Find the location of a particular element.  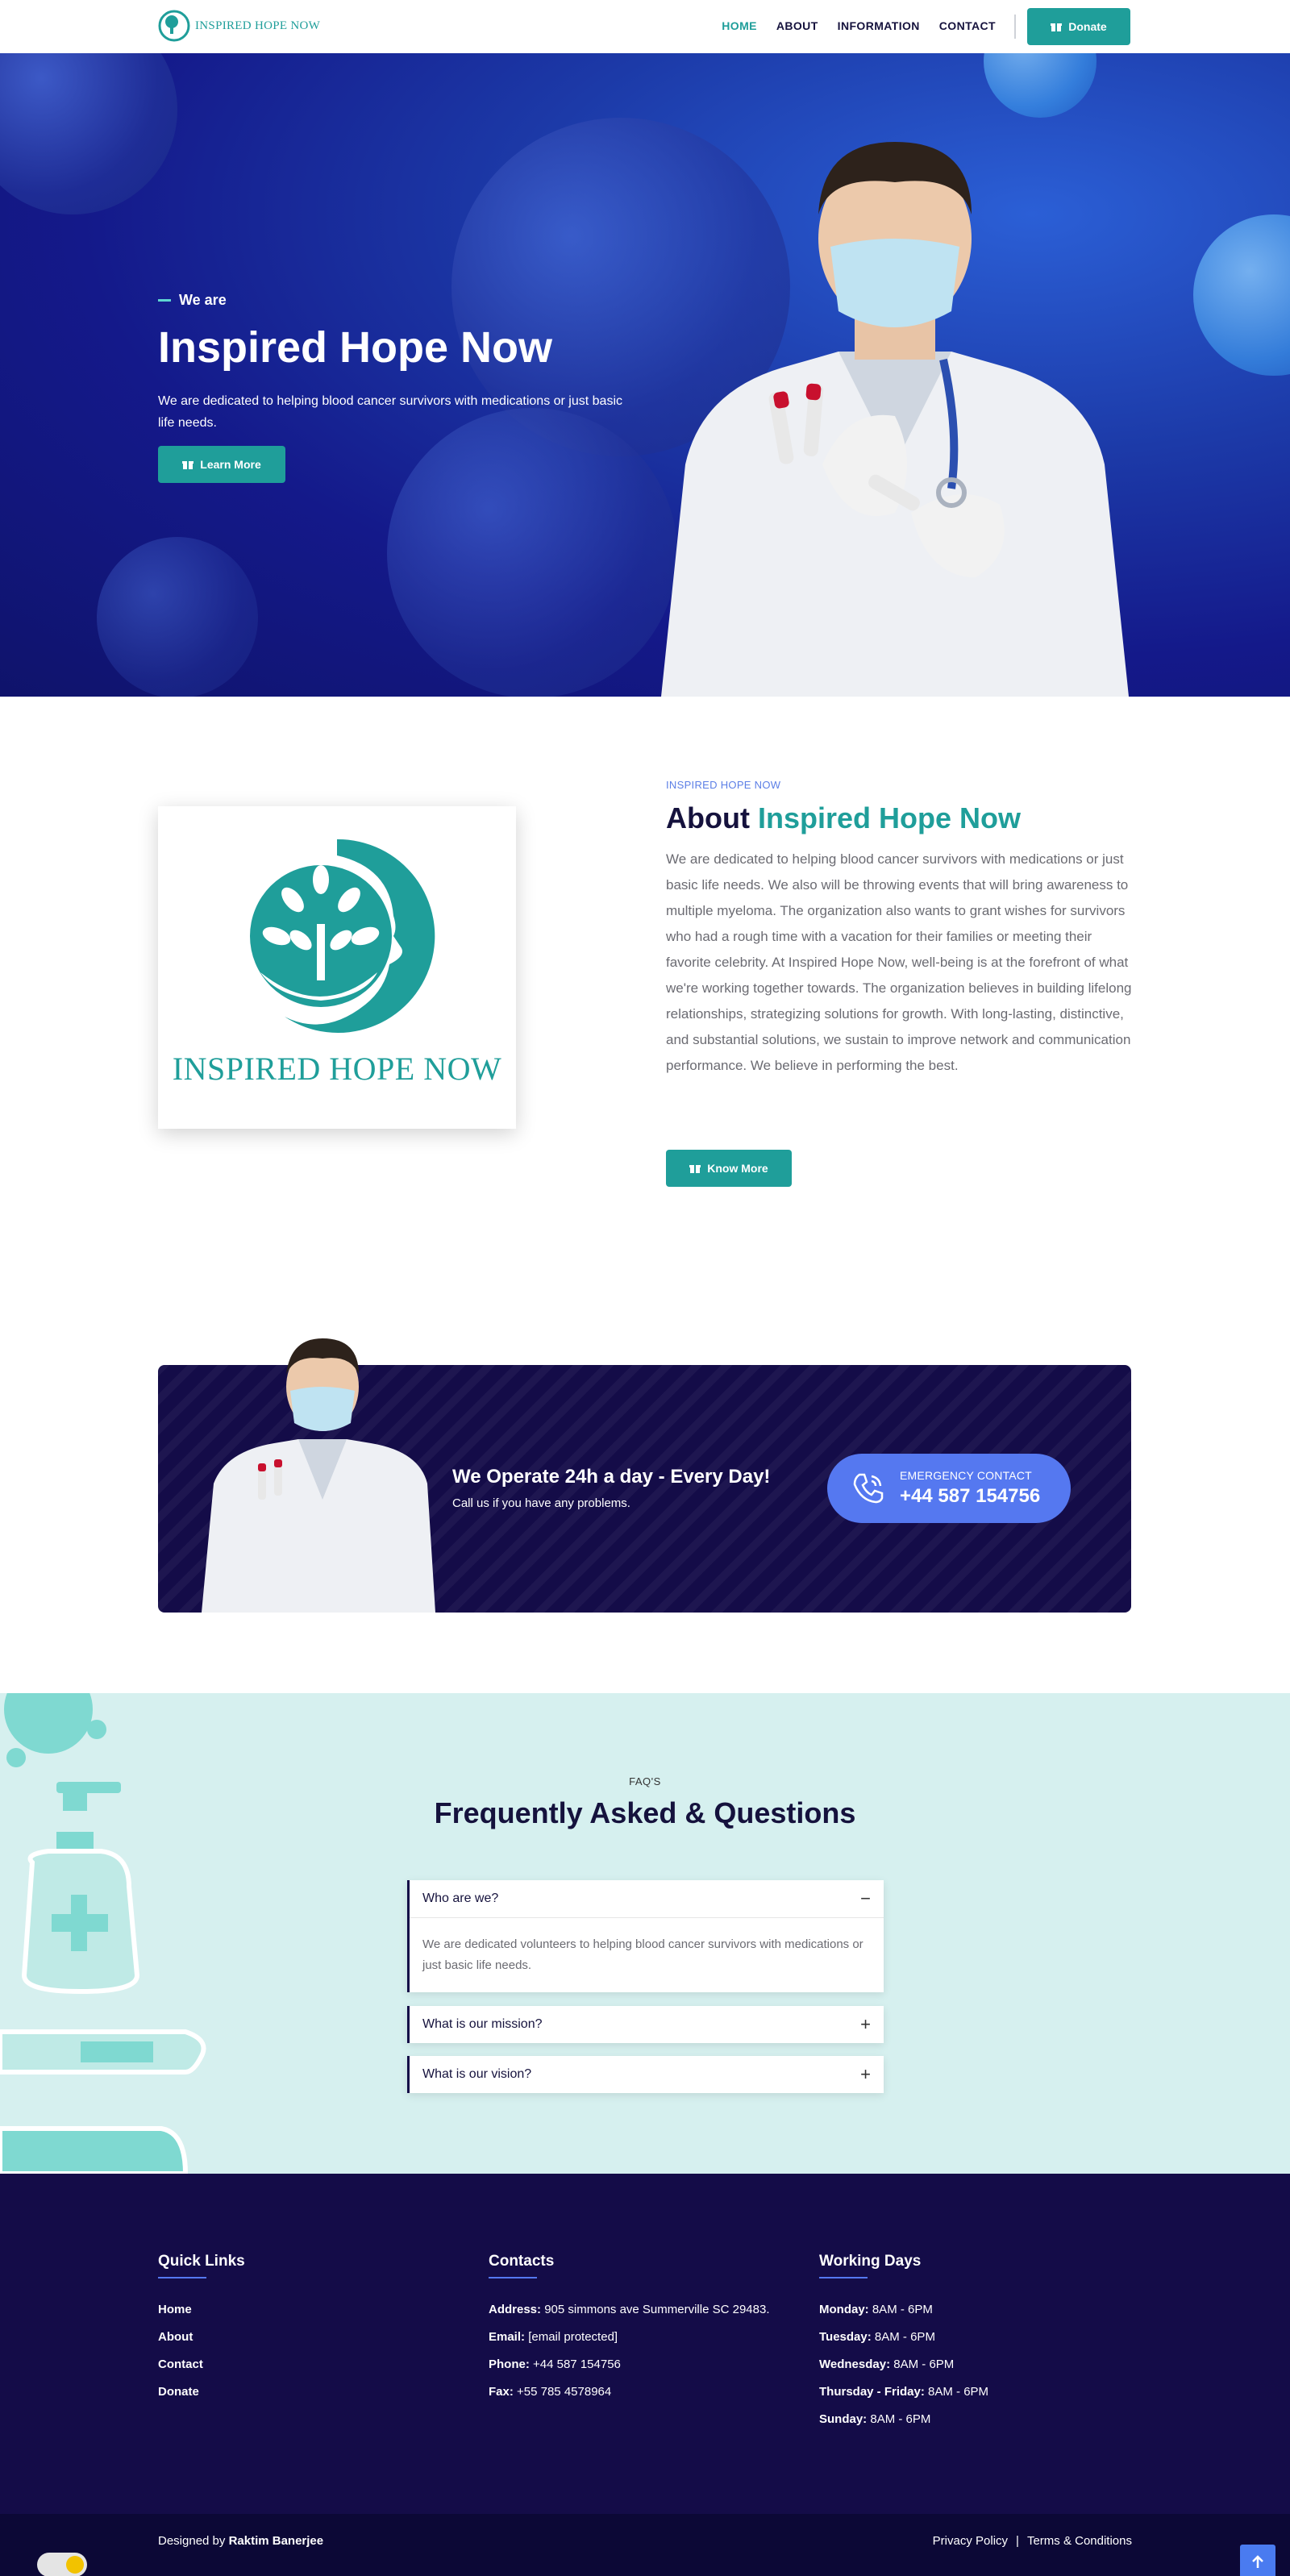

arrow-up-icon is located at coordinates (1257, 2561).